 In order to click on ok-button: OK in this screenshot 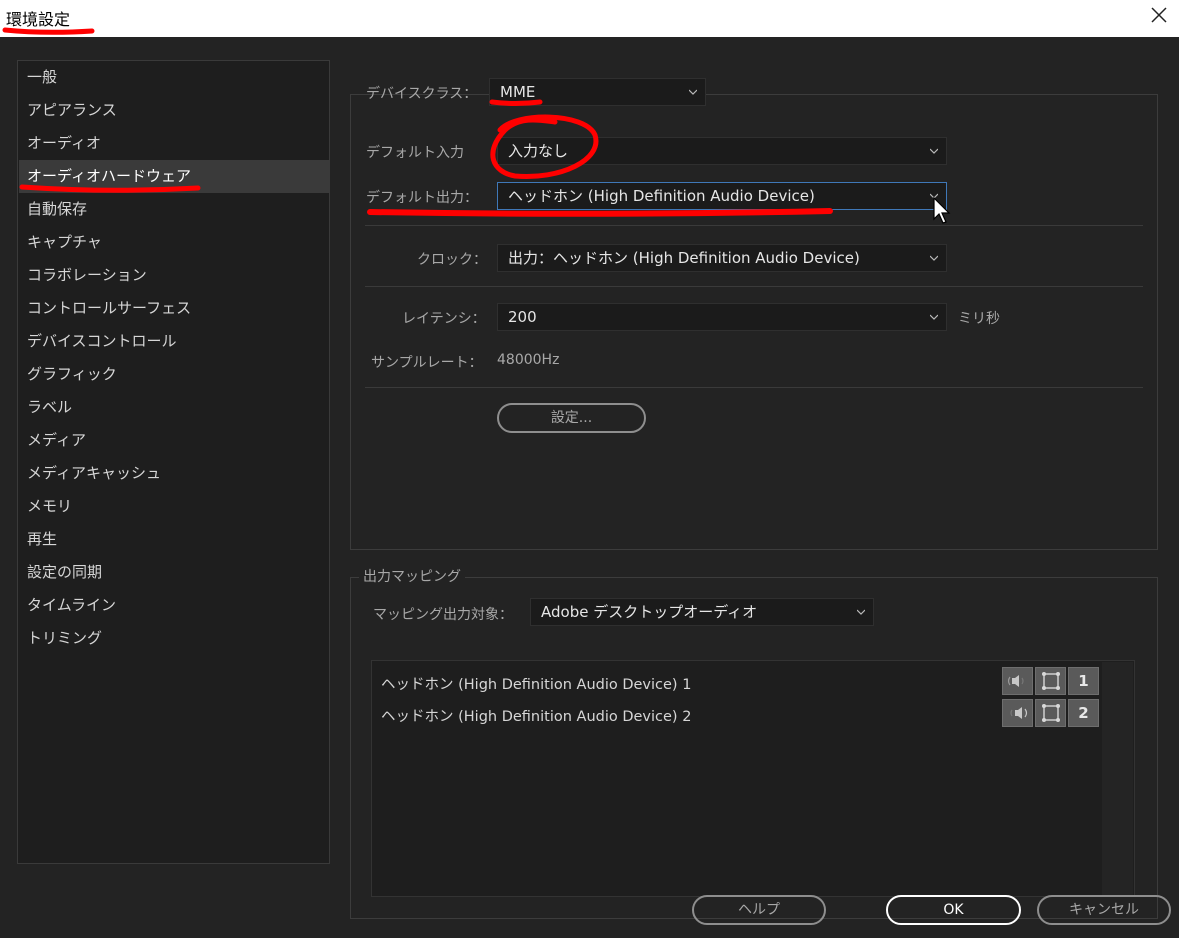, I will do `click(953, 910)`.